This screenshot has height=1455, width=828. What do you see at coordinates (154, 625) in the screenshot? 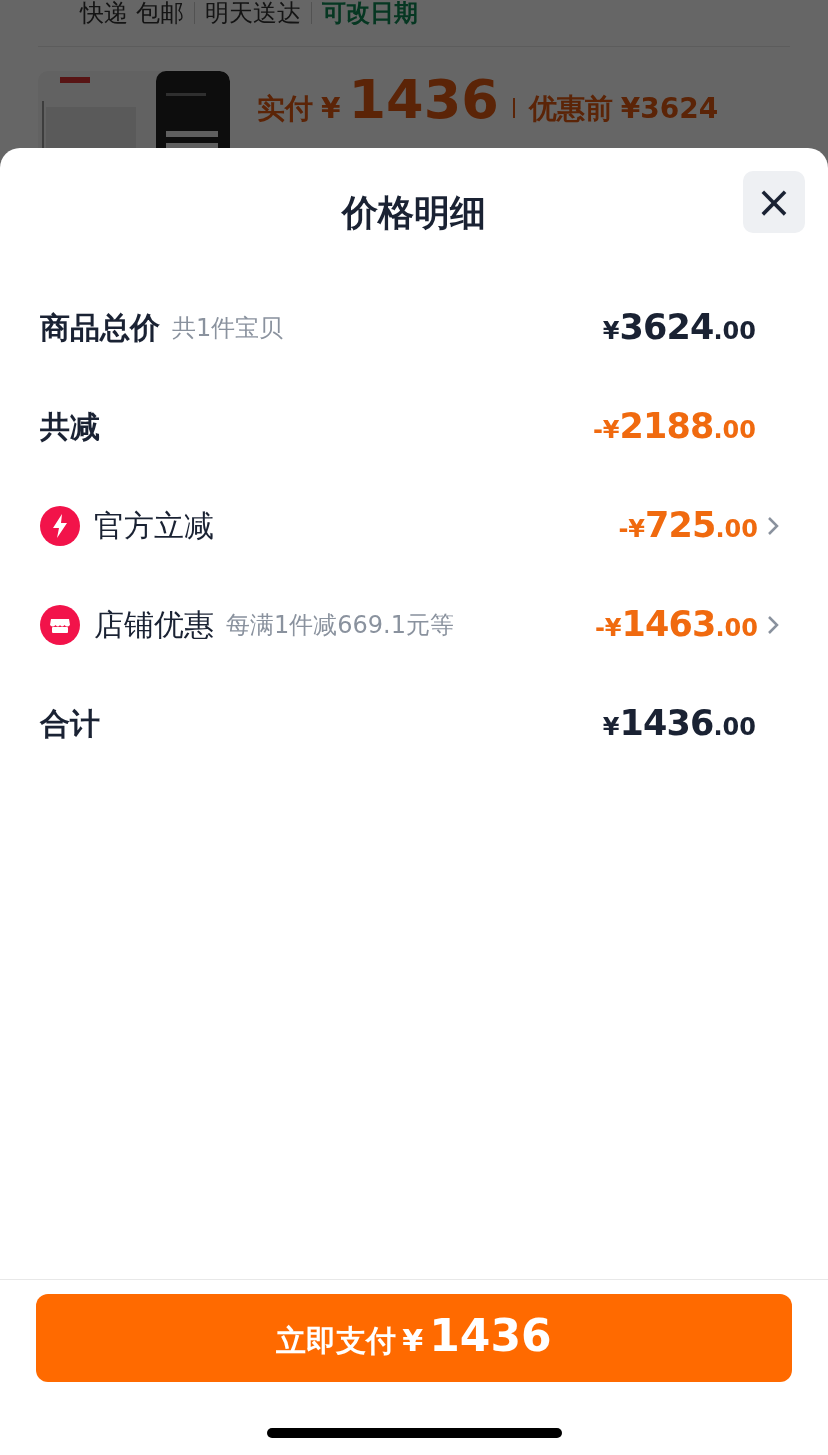
I see `row-label: 店铺优惠` at bounding box center [154, 625].